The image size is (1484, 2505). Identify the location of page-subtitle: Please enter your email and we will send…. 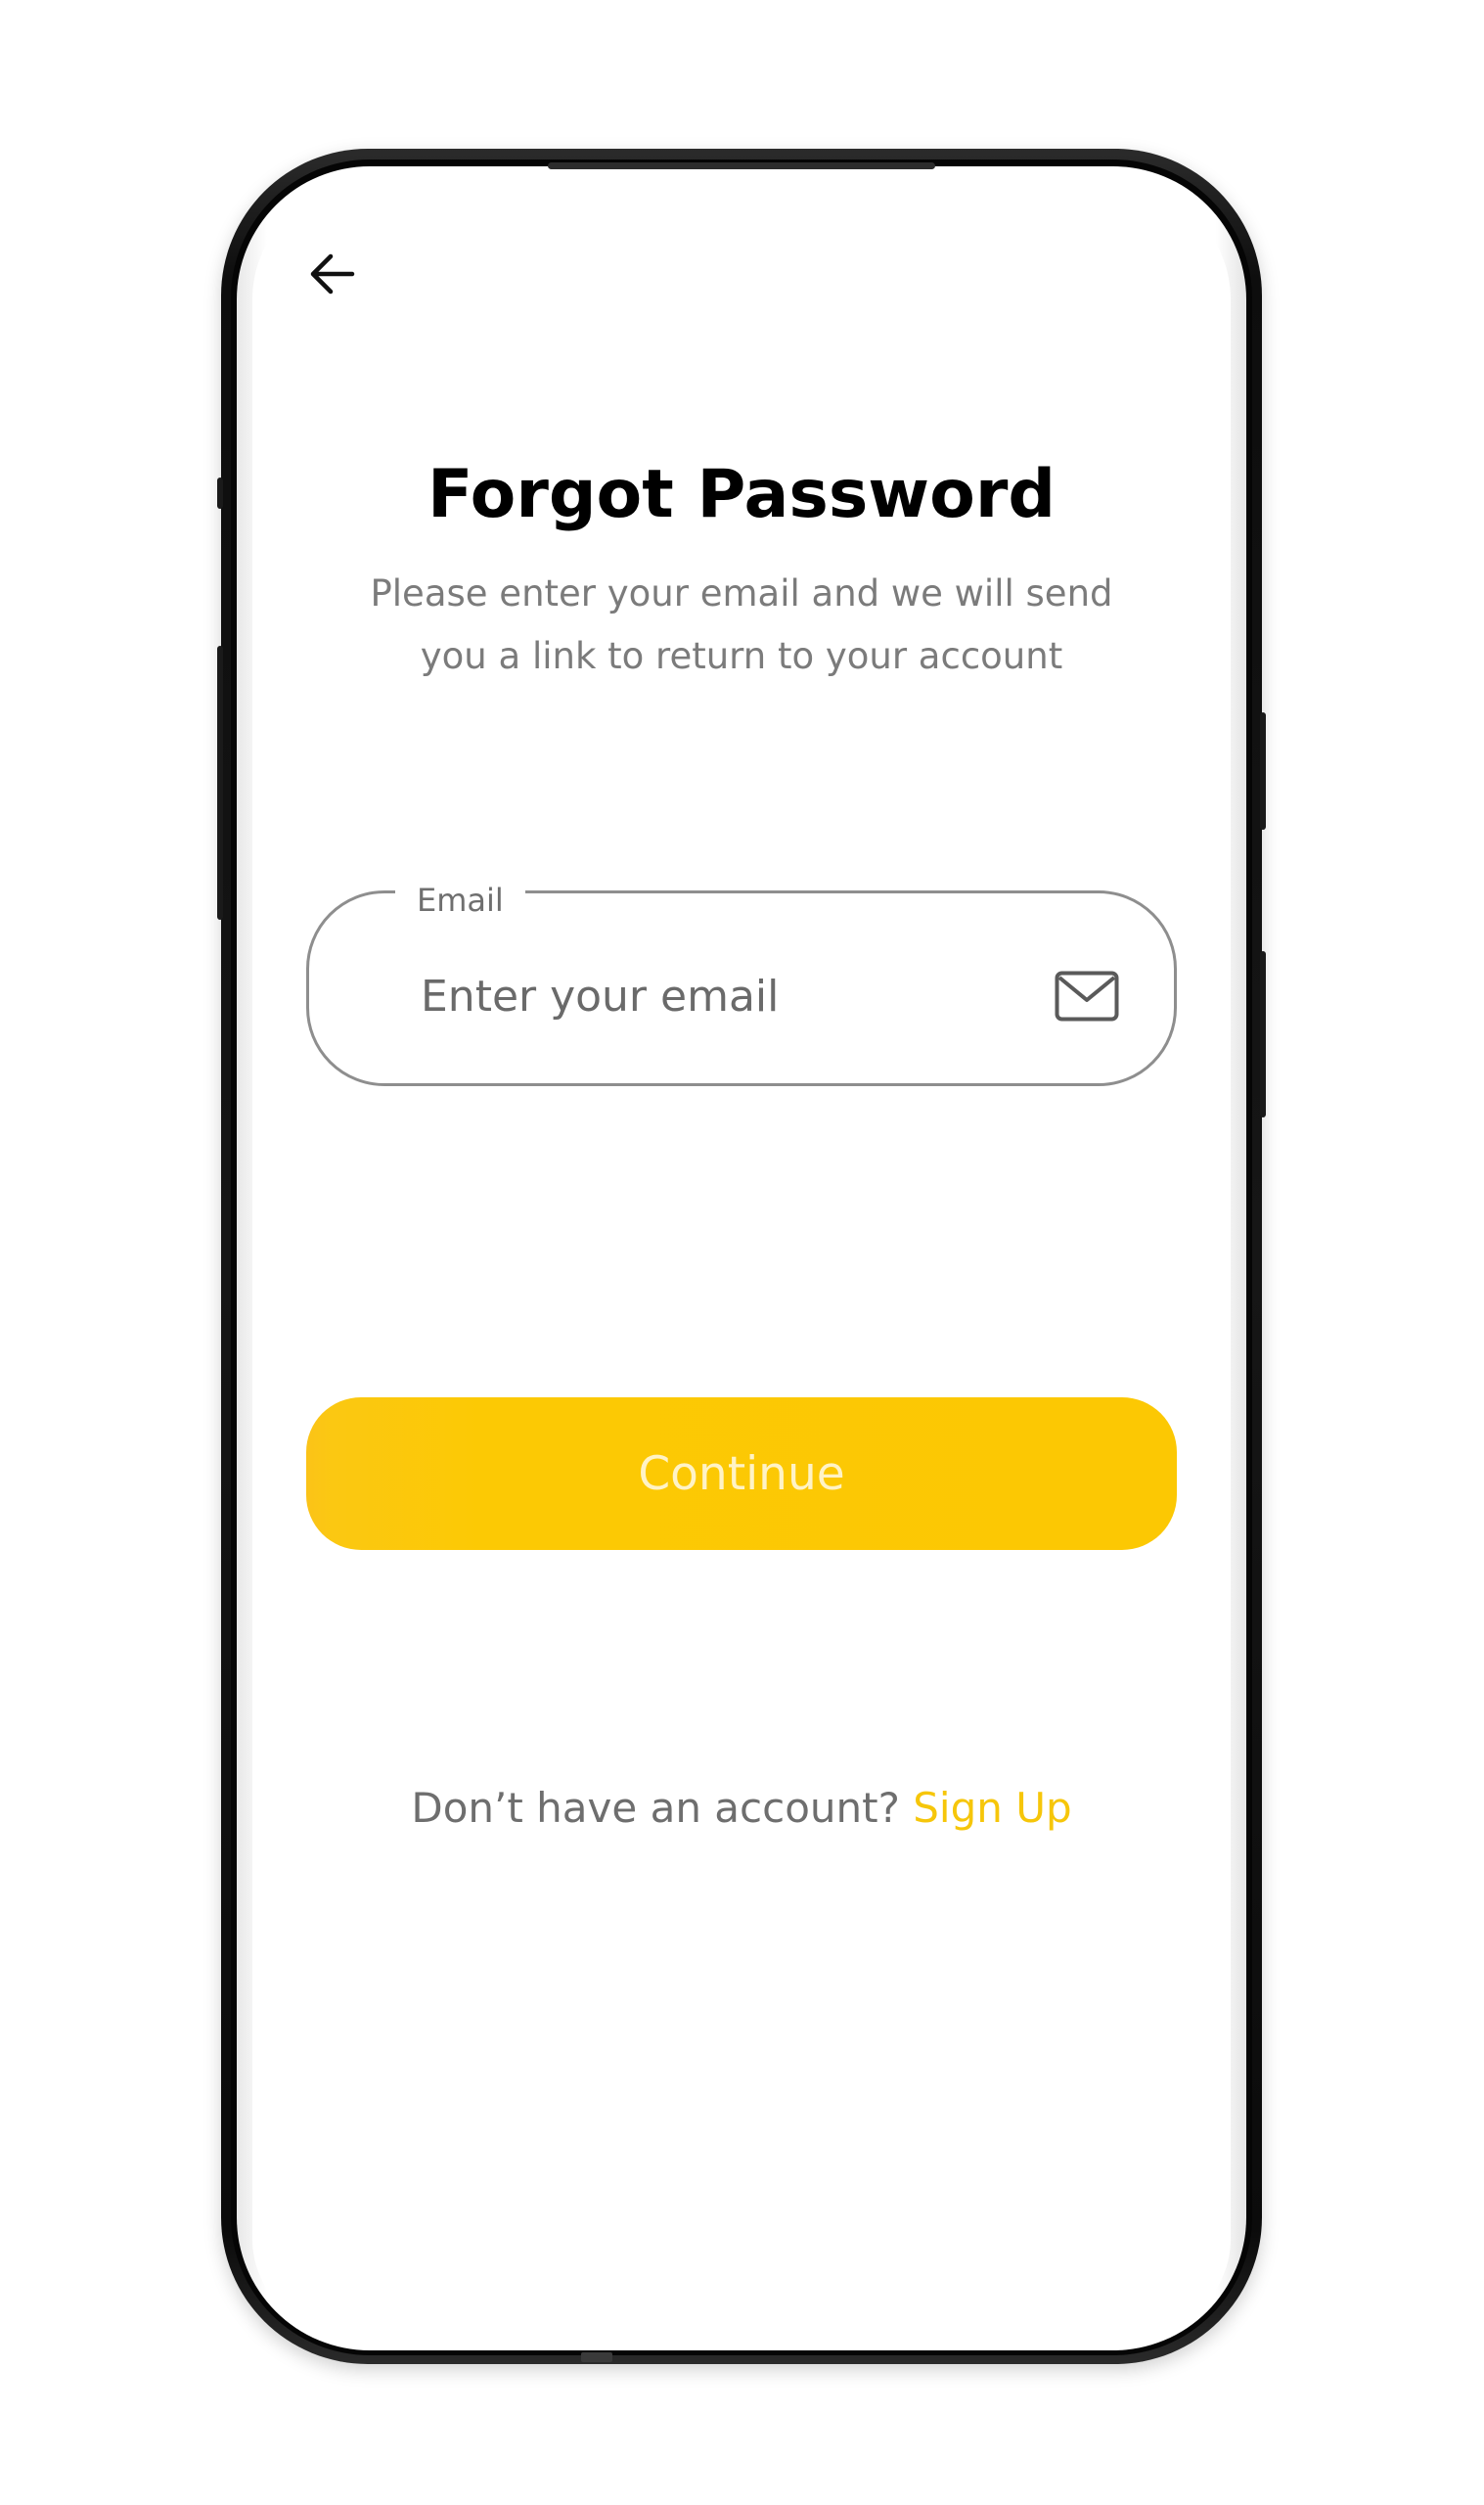
(741, 625).